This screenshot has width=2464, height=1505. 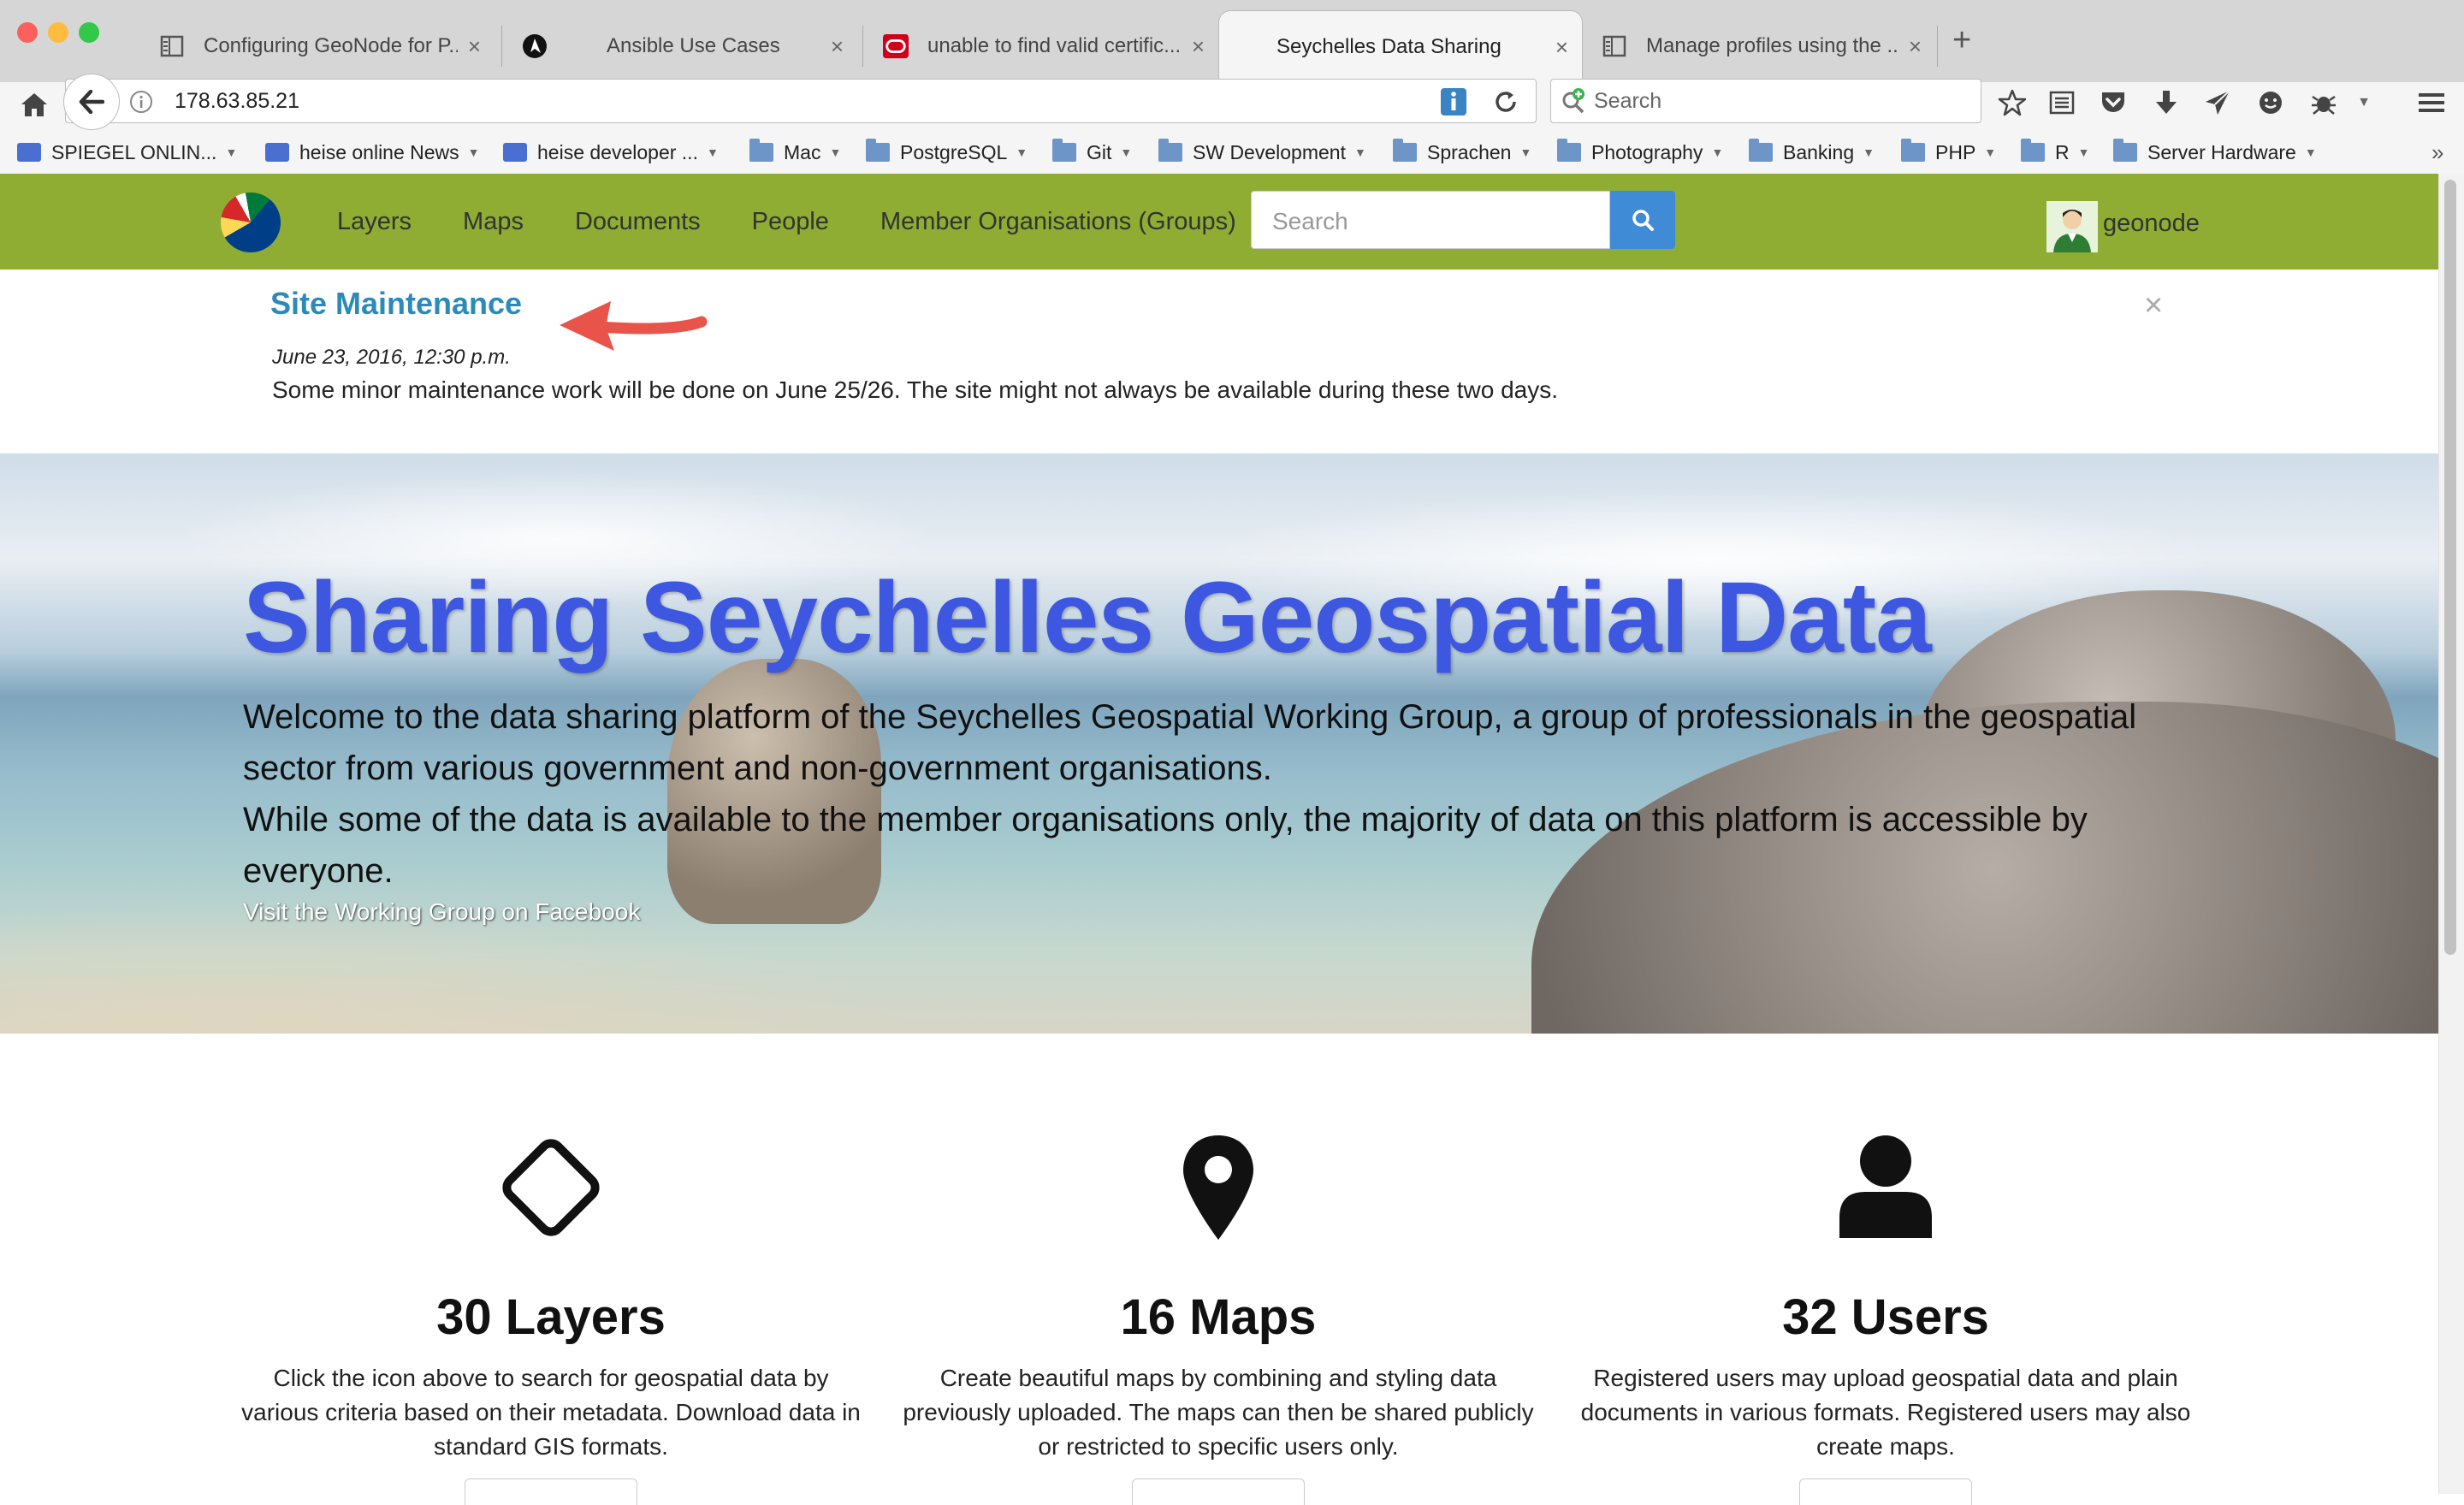 What do you see at coordinates (790, 222) in the screenshot?
I see `nav-people: People` at bounding box center [790, 222].